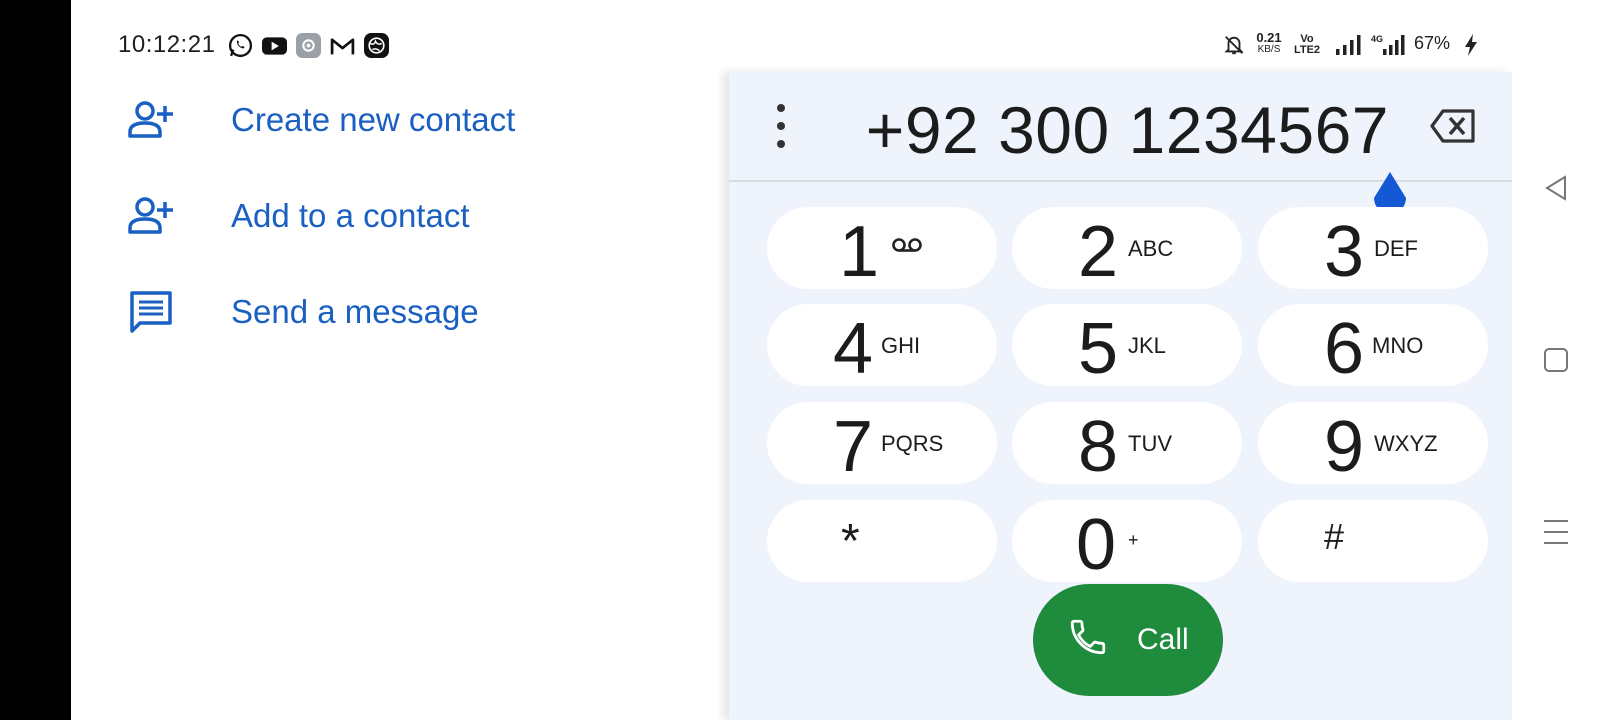 The width and height of the screenshot is (1600, 720). I want to click on key-1: 1, so click(882, 249).